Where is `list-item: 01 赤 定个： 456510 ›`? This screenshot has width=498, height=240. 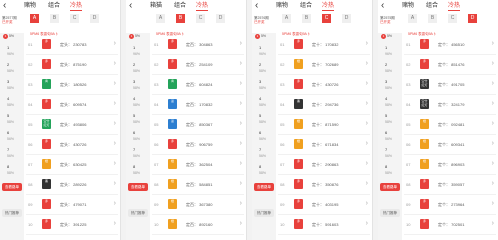 list-item: 01 赤 定个： 456510 › is located at coordinates (450, 46).